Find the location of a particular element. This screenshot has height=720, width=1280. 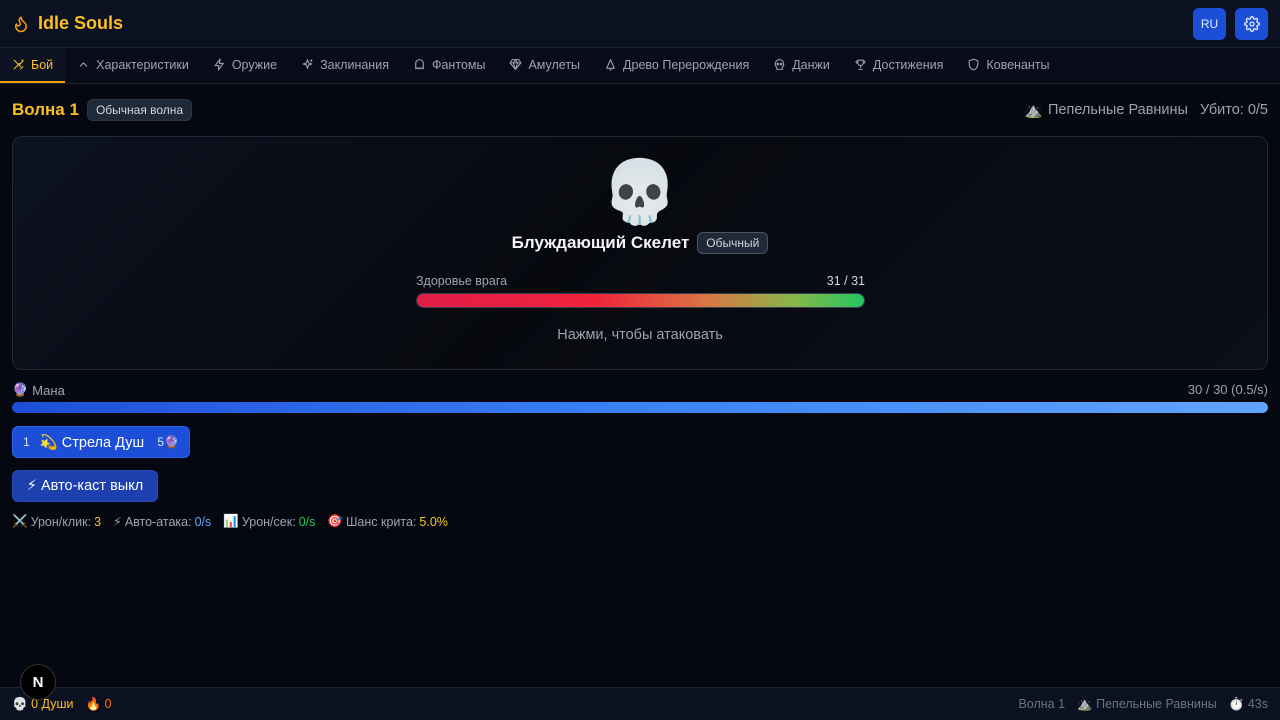

wave-title: Волна 1 is located at coordinates (45, 109).